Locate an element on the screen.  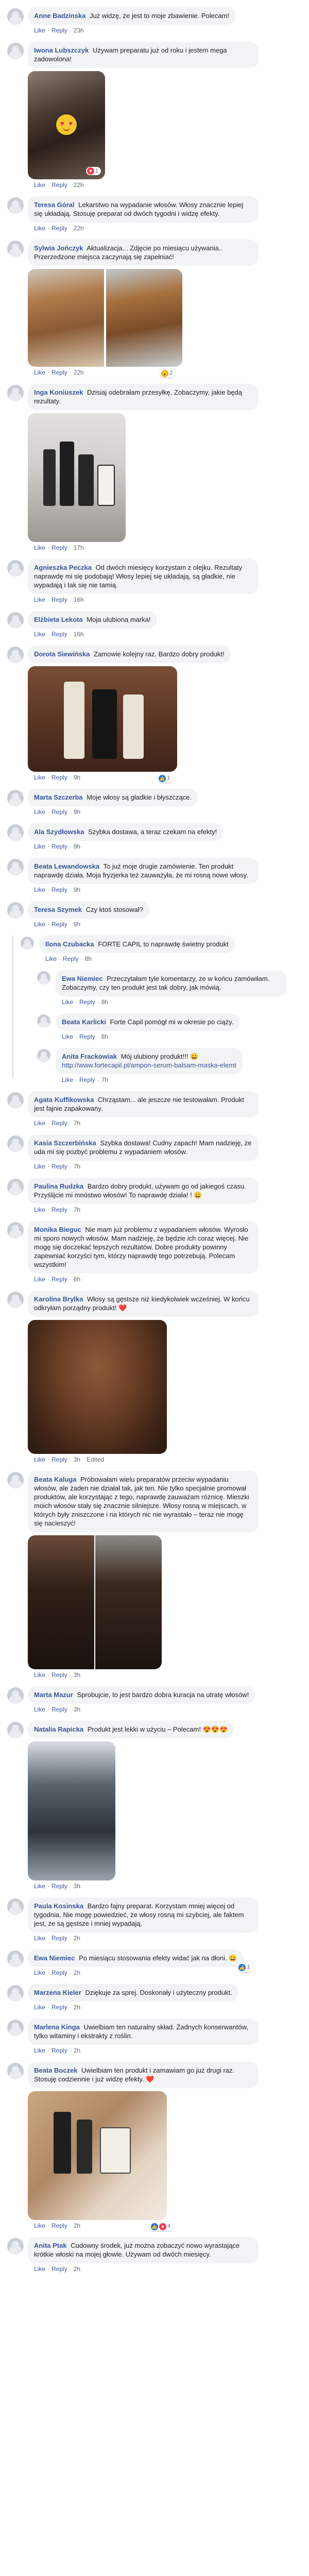
reaction-badge: ♥ 1 is located at coordinates (93, 171).